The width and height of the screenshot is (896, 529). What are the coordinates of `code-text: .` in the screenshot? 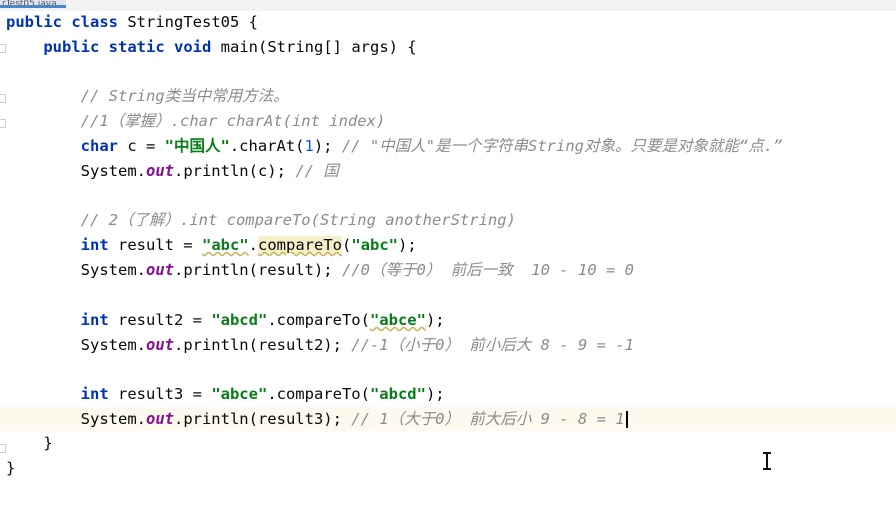 It's located at (253, 245).